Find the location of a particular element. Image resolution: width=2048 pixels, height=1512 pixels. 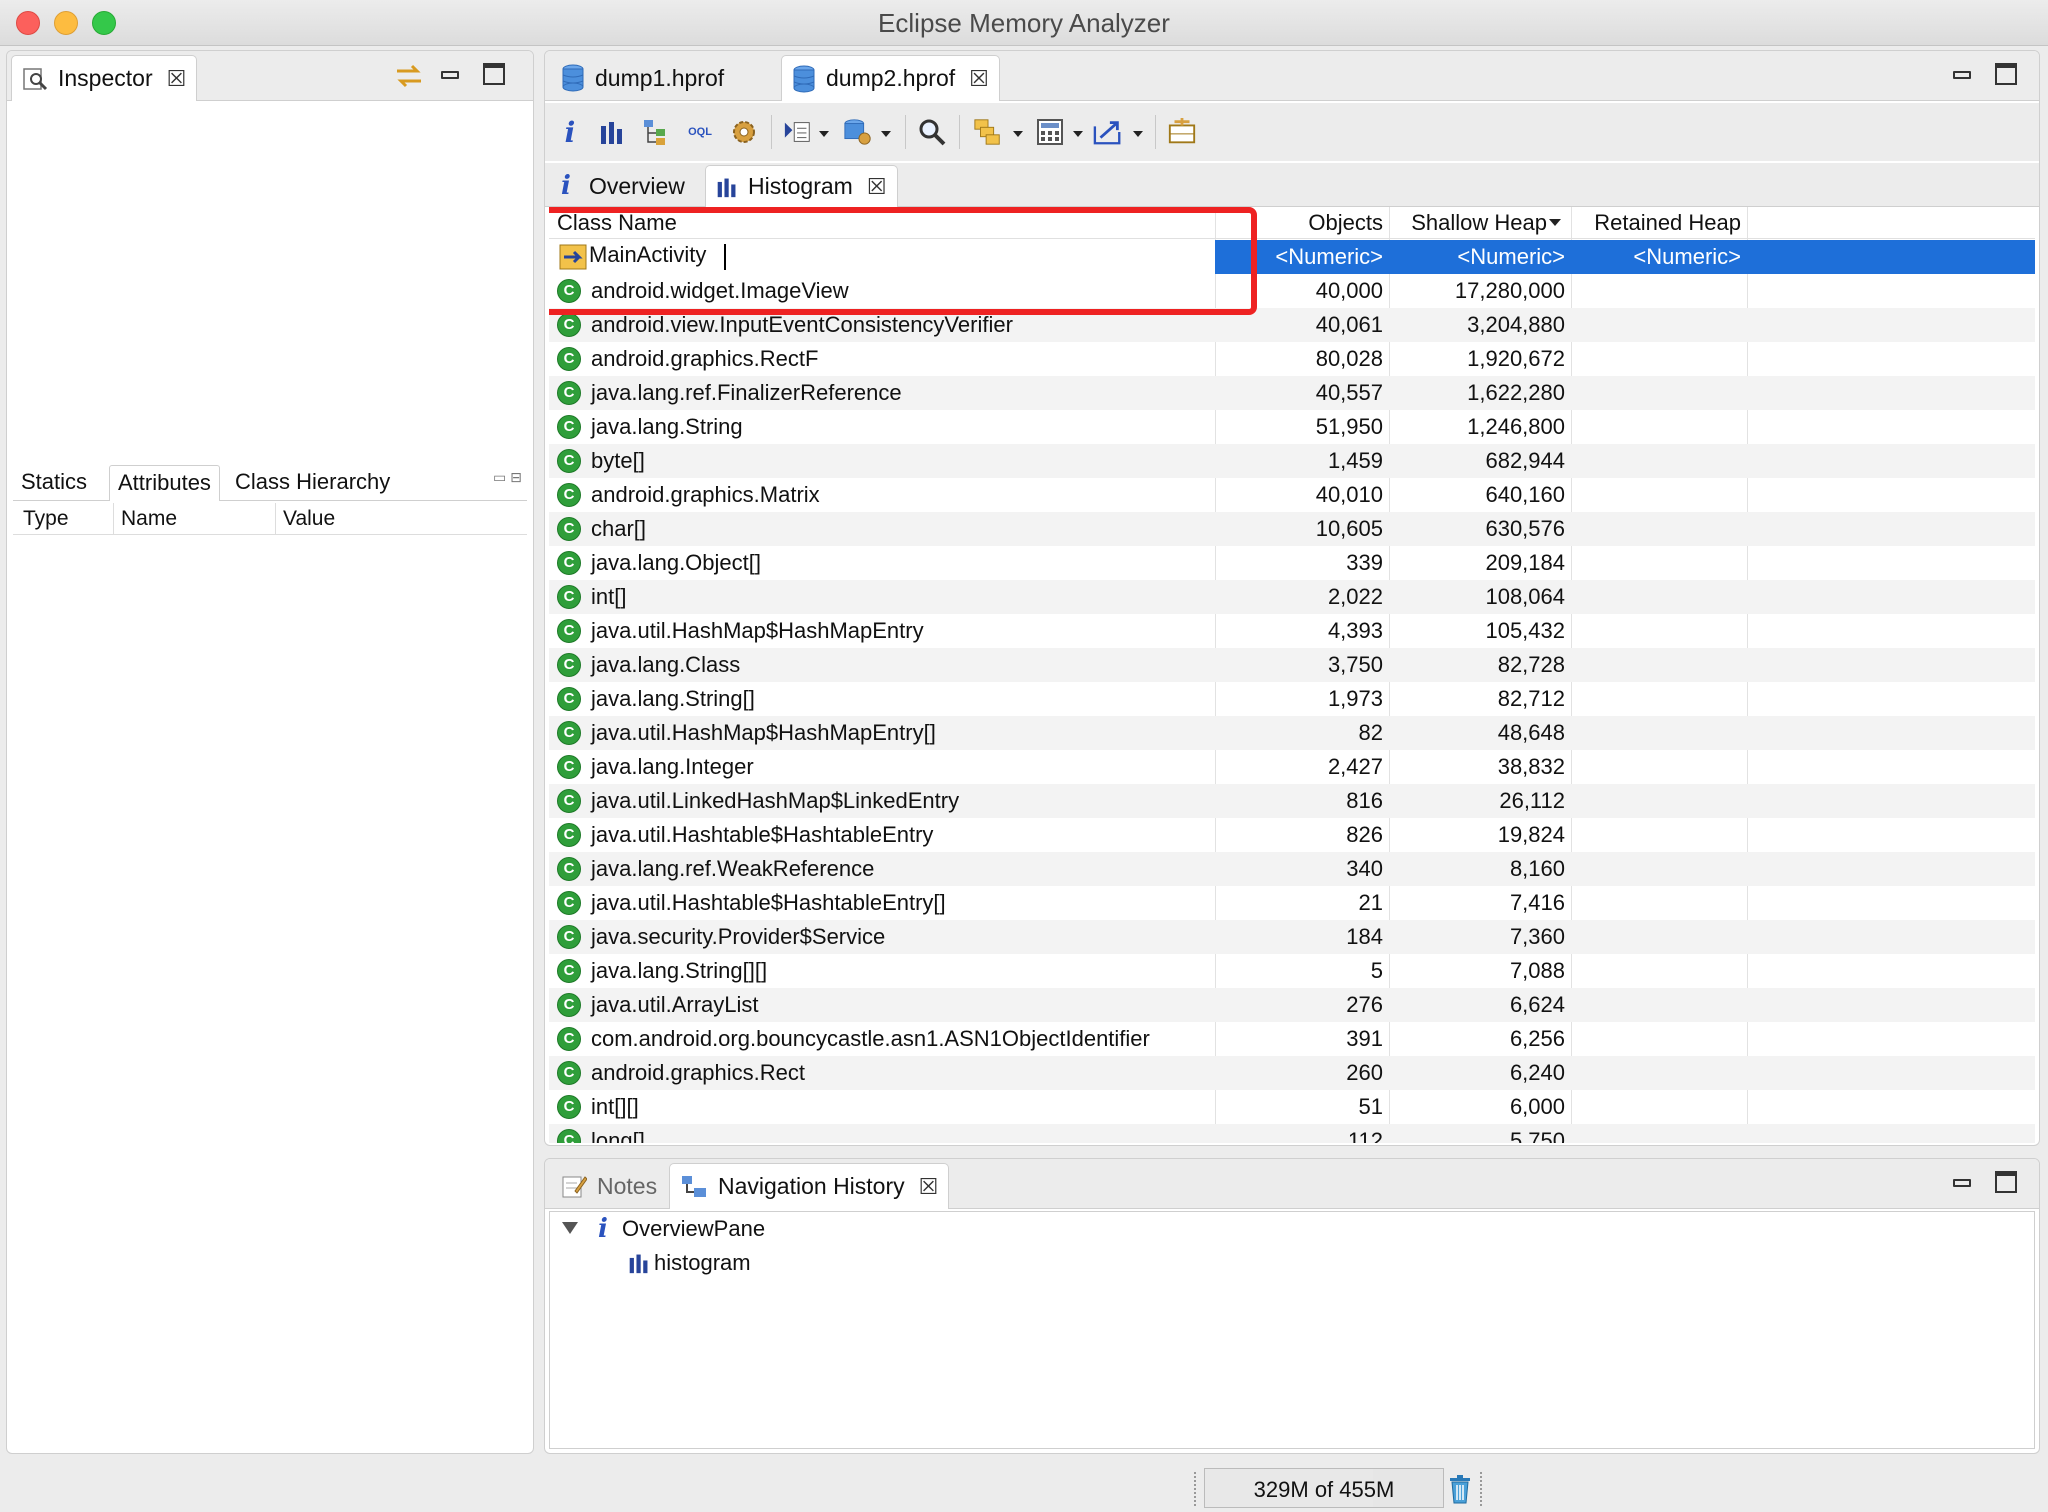

trash-icon is located at coordinates (1460, 1489).